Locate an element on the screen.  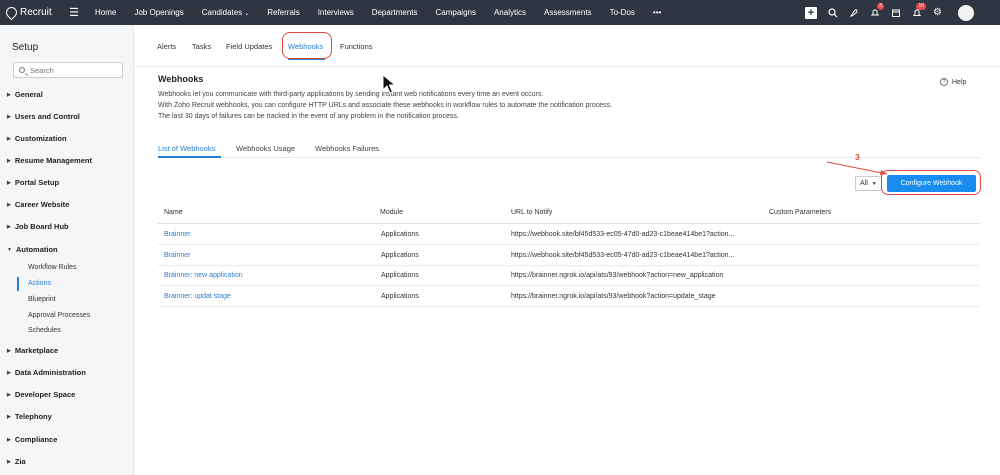
sidebar-group-developer-space: ▶ Developer Space is located at coordinates (41, 394).